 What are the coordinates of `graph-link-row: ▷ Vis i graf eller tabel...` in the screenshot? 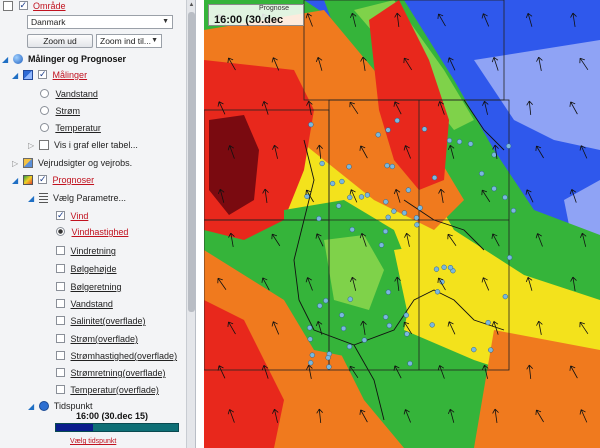 It's located at (83, 145).